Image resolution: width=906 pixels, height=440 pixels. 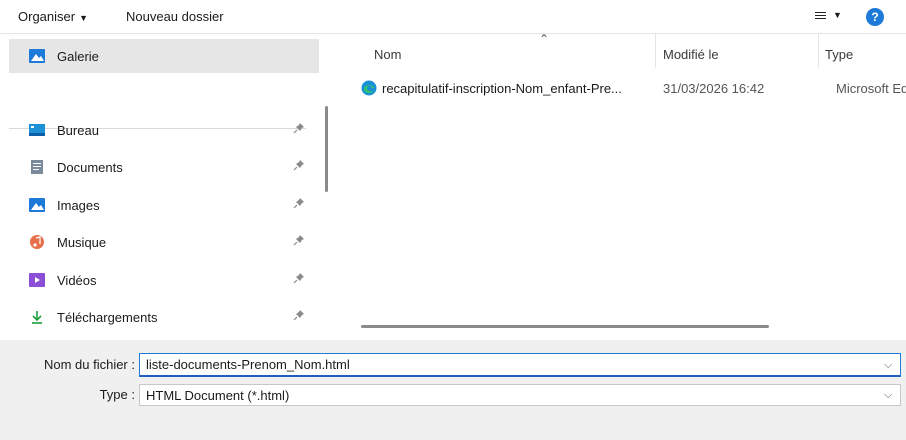 I want to click on new-folder-button: Nouveau dossier, so click(x=175, y=16).